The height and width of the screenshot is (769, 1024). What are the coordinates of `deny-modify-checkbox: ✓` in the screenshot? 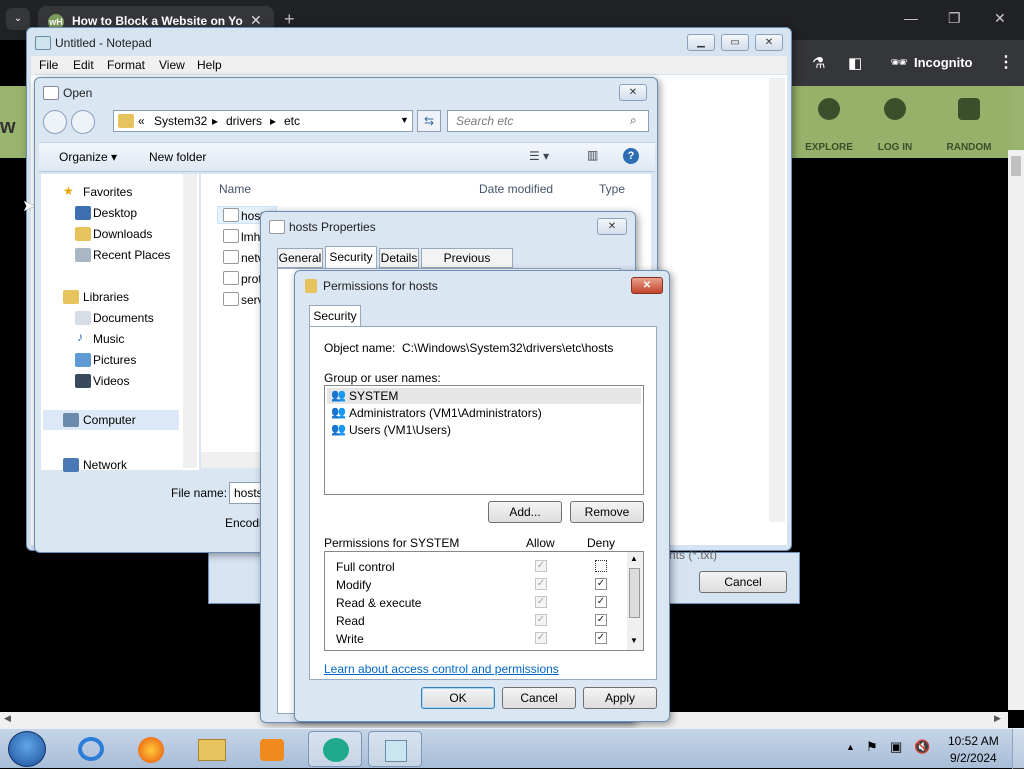 It's located at (601, 584).